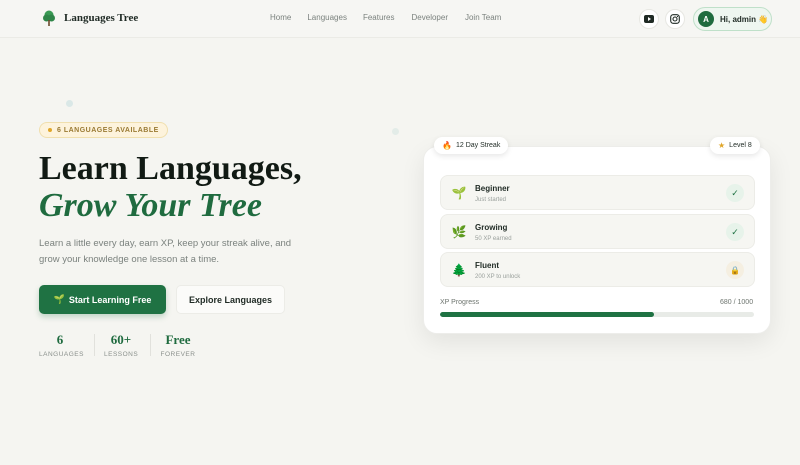 Image resolution: width=800 pixels, height=465 pixels. I want to click on youtube-button, so click(649, 19).